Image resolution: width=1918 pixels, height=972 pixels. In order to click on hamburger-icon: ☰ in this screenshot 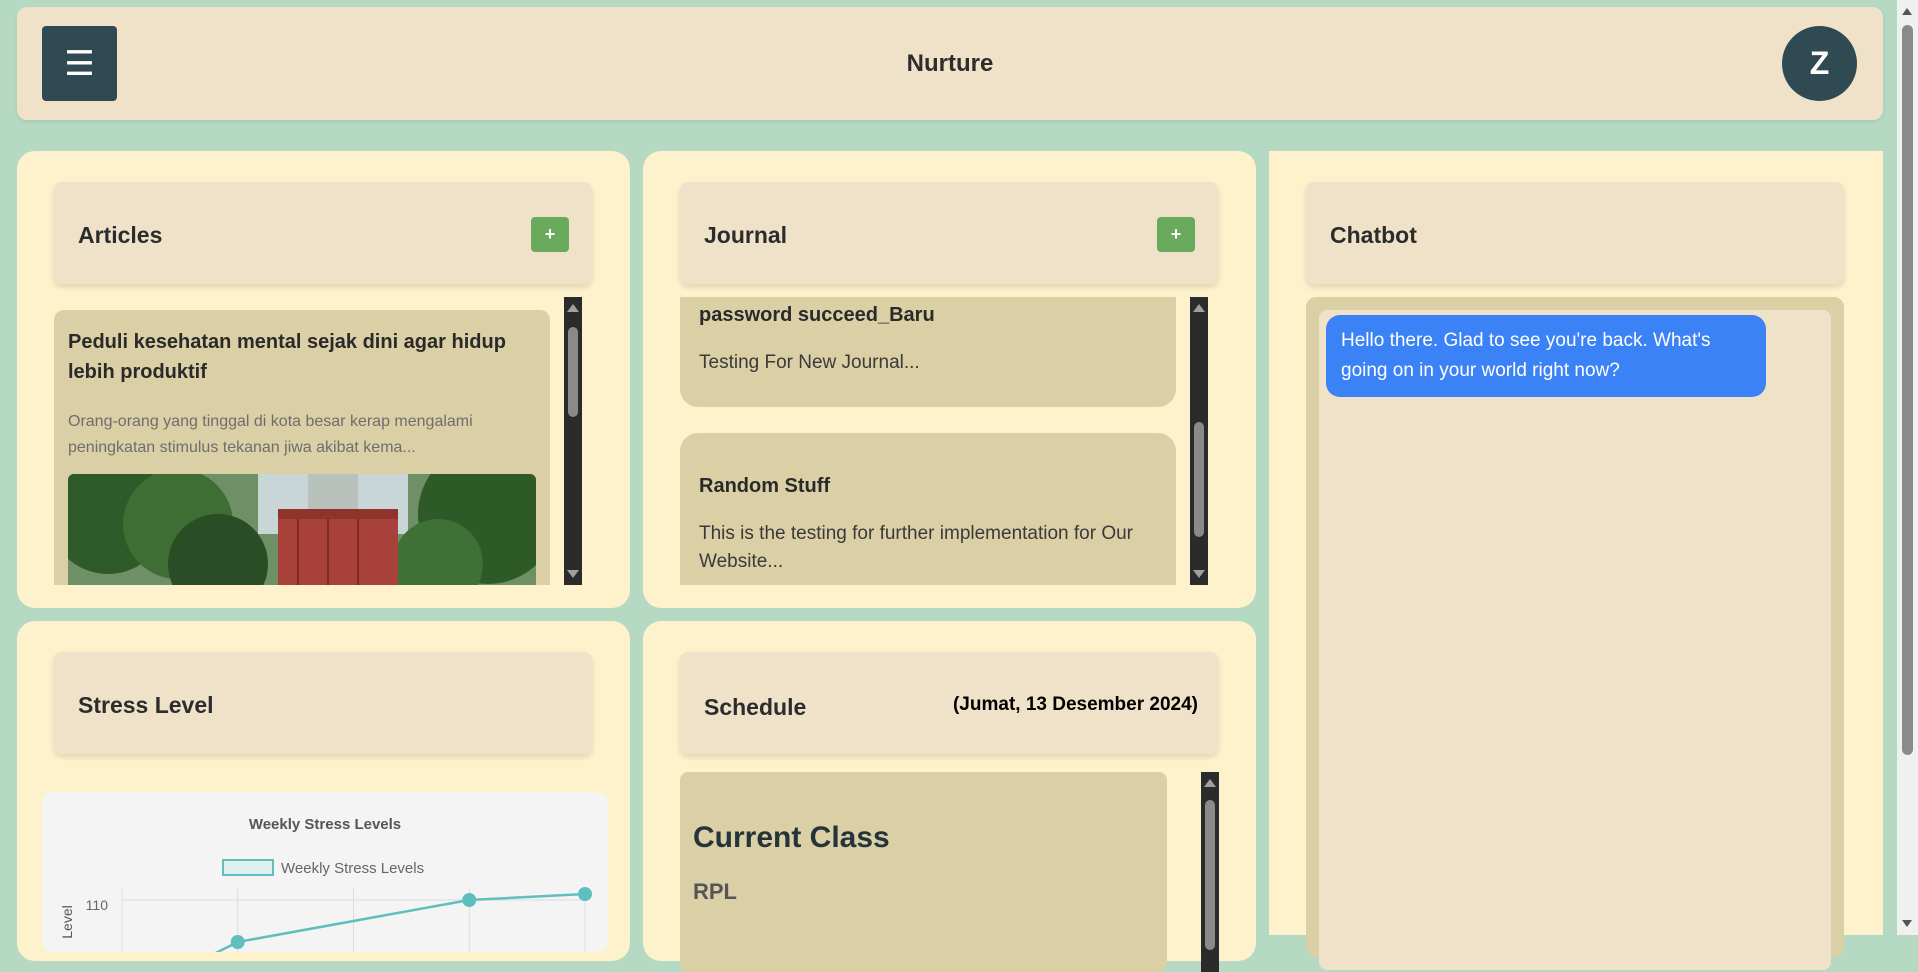, I will do `click(79, 63)`.